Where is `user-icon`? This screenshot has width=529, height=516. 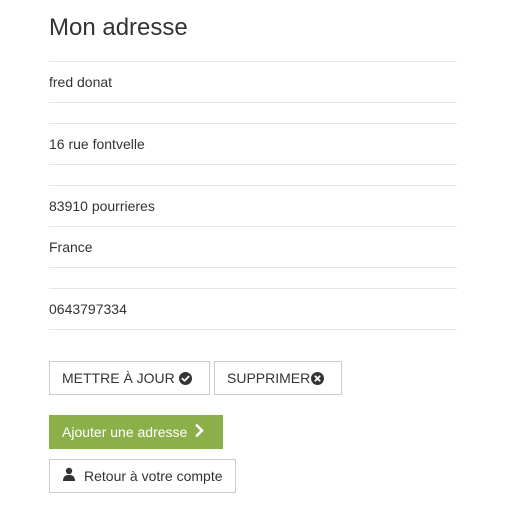
user-icon is located at coordinates (69, 476).